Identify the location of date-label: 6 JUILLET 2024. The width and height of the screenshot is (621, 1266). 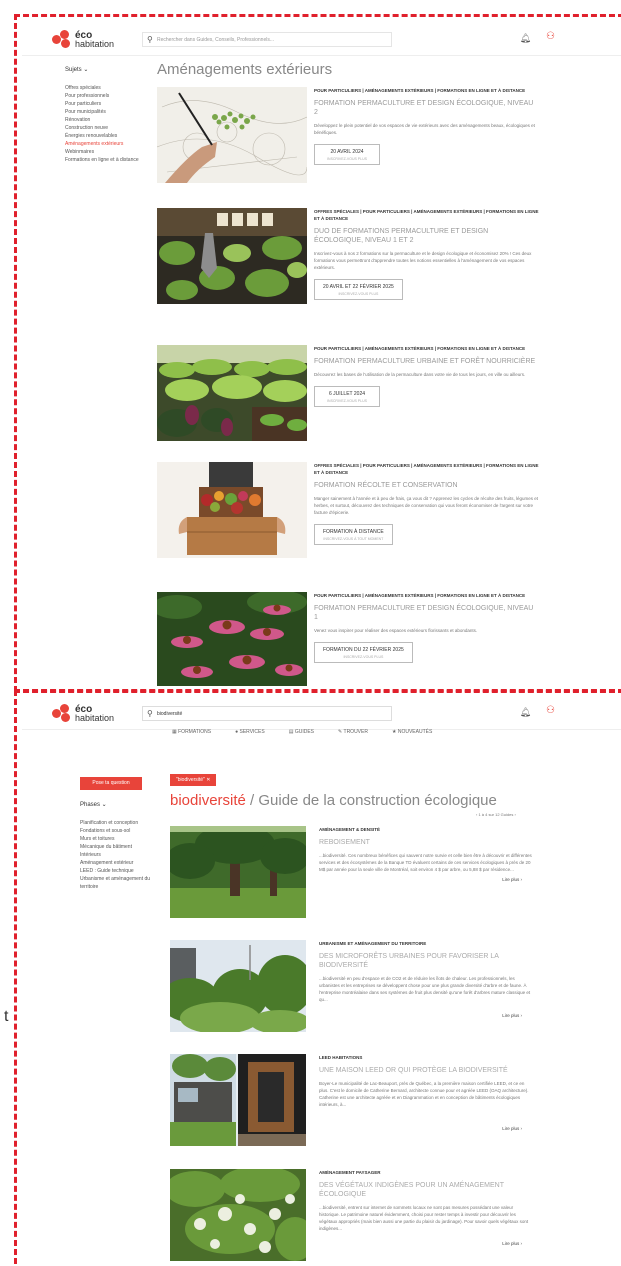
(347, 394).